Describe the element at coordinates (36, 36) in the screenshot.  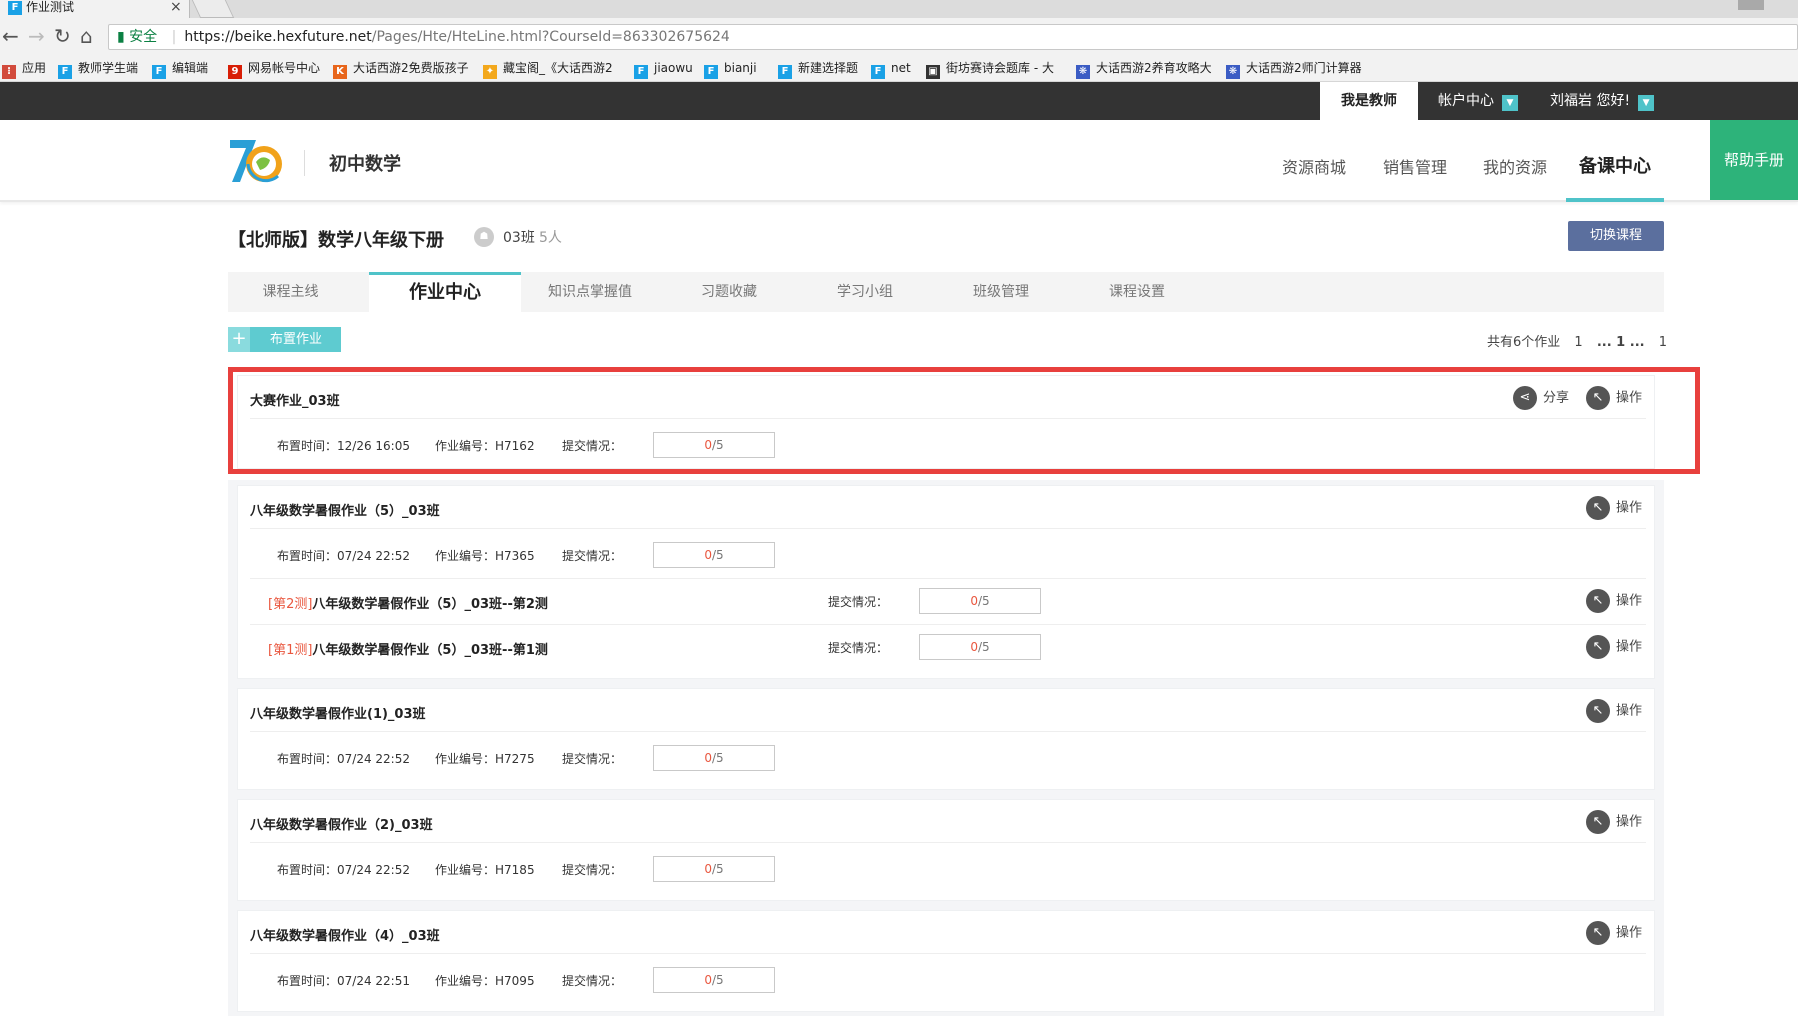
I see `forward-icon: →` at that location.